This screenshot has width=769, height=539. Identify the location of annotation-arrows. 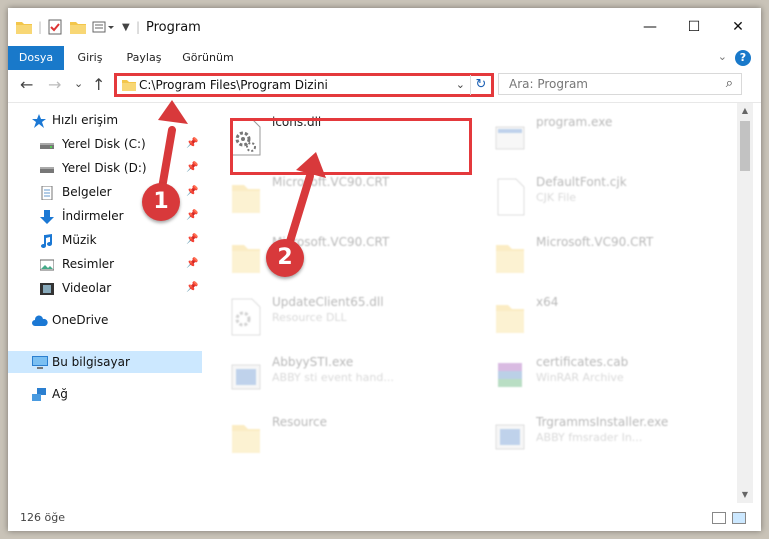
(242, 176).